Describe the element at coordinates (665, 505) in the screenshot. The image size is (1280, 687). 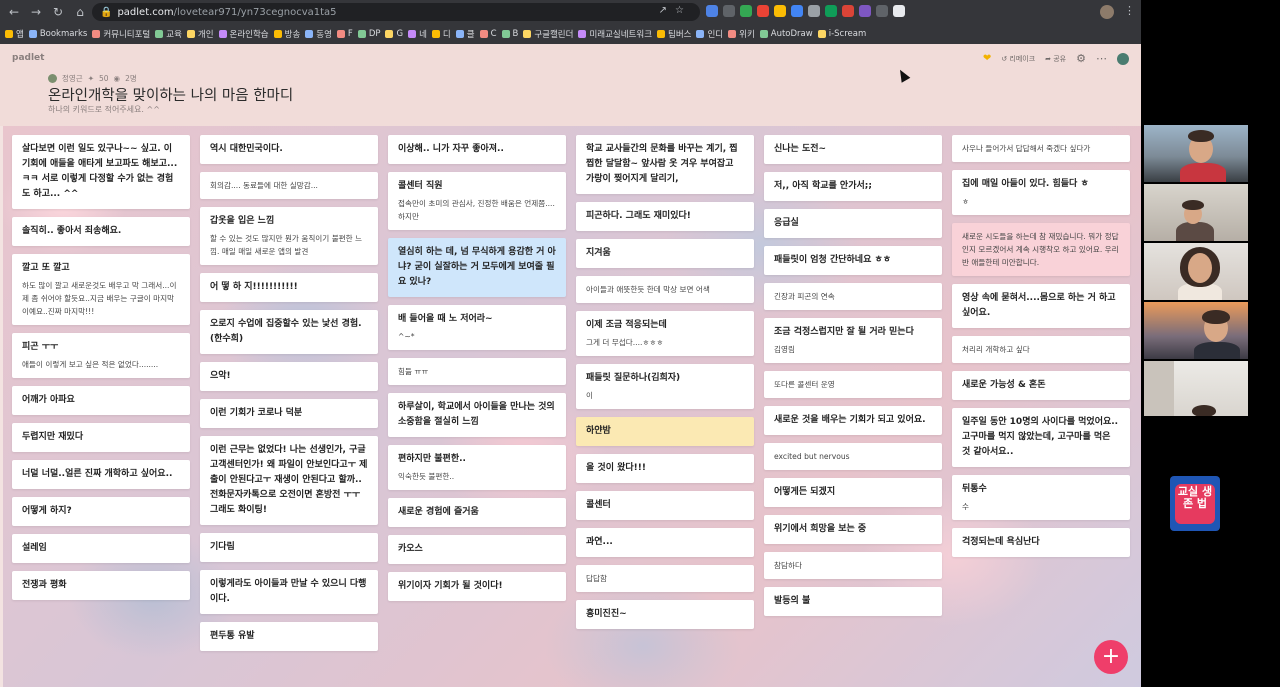
I see `post-card: 콜센터` at that location.